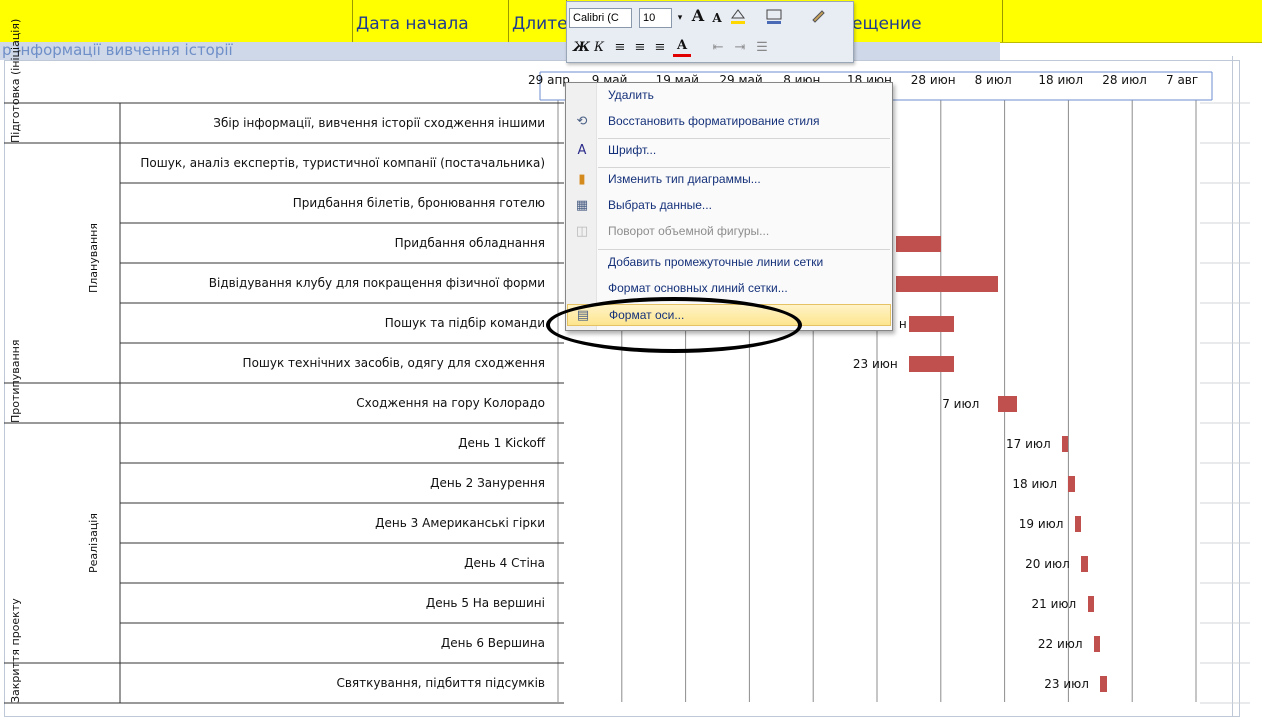 The image size is (1262, 720). I want to click on task-label: День 3 Американські гірки, so click(460, 523).